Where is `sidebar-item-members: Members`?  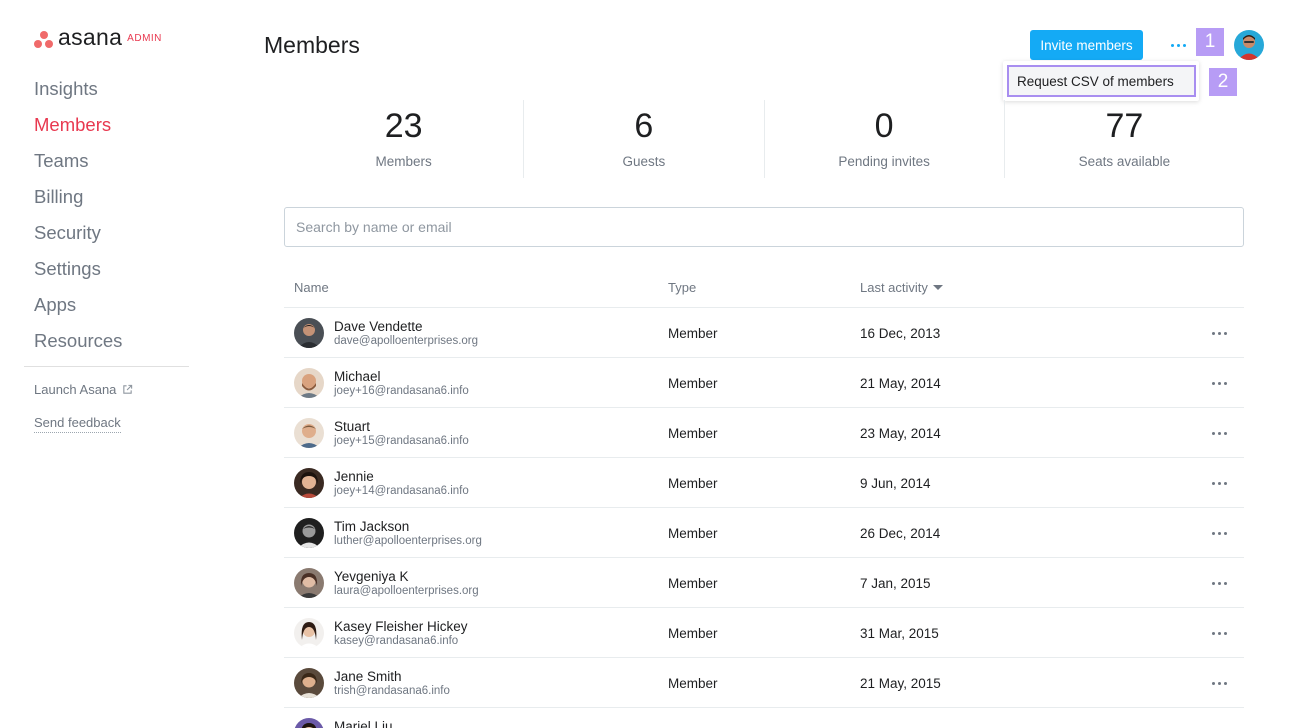 sidebar-item-members: Members is located at coordinates (78, 128).